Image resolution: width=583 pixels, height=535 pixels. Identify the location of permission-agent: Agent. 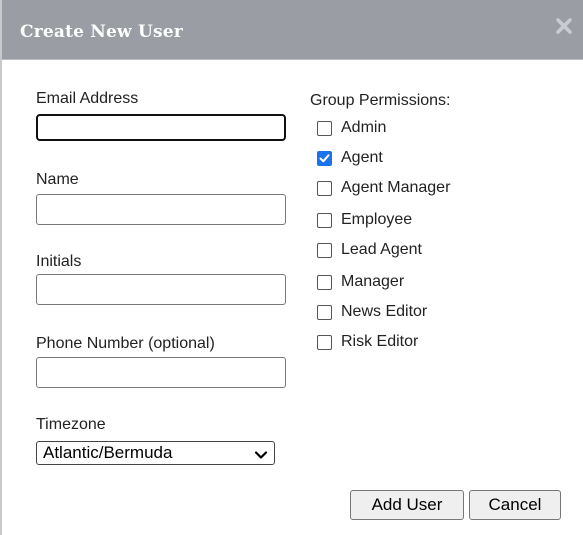
(350, 158).